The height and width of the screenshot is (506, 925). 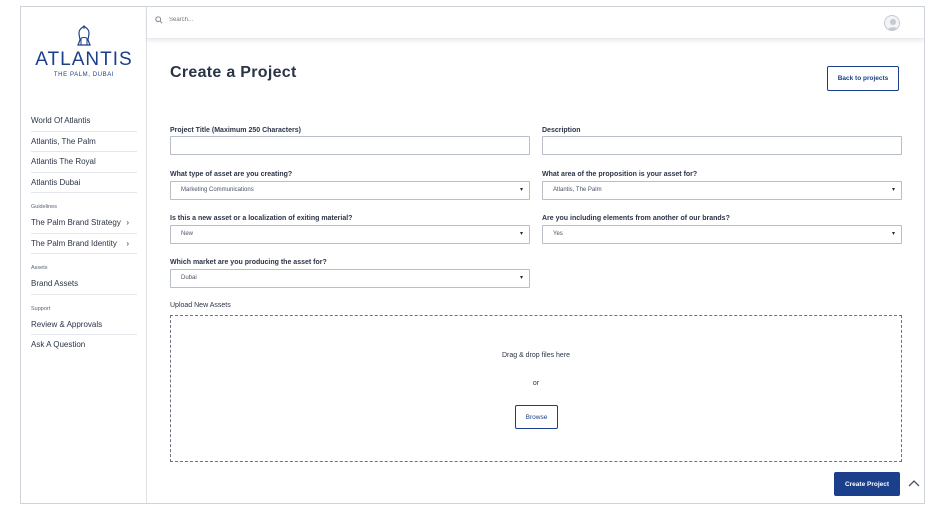 I want to click on market-select: Dubai ▾, so click(x=350, y=278).